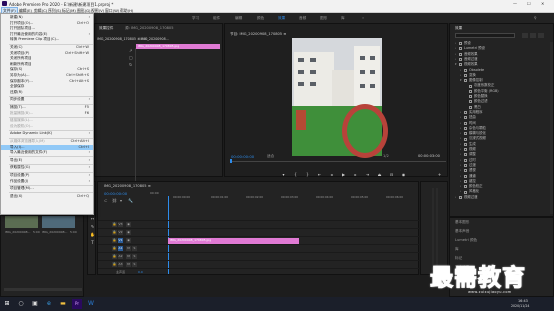 This screenshot has height=311, width=554. I want to click on hand-tool-icon: ✋, so click(92, 234).